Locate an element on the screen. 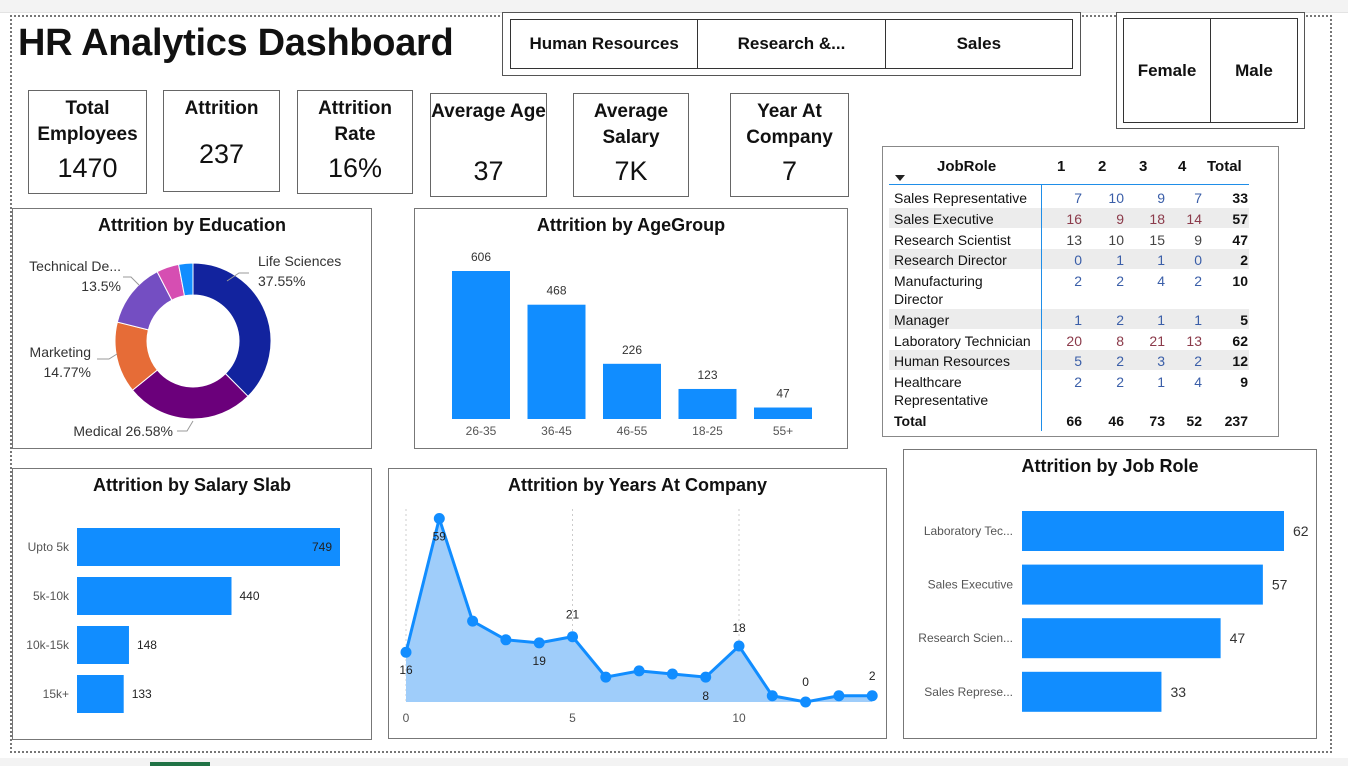  matrix-row: Sales Executive 16 9 18 14 57 is located at coordinates (1069, 218).